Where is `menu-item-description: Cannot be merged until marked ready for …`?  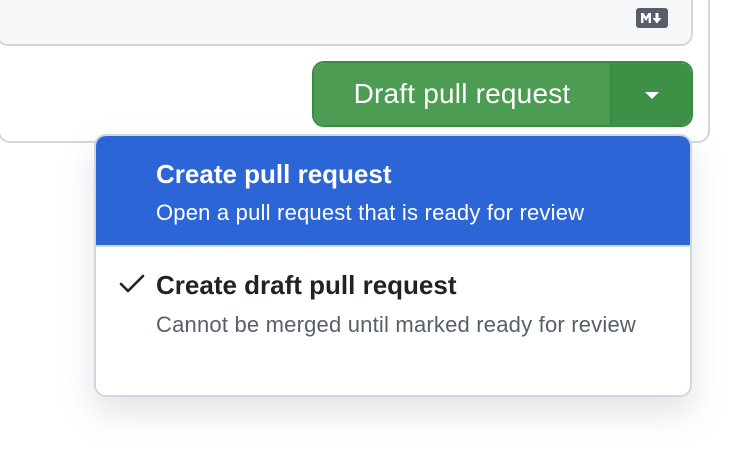
menu-item-description: Cannot be merged until marked ready for … is located at coordinates (396, 324).